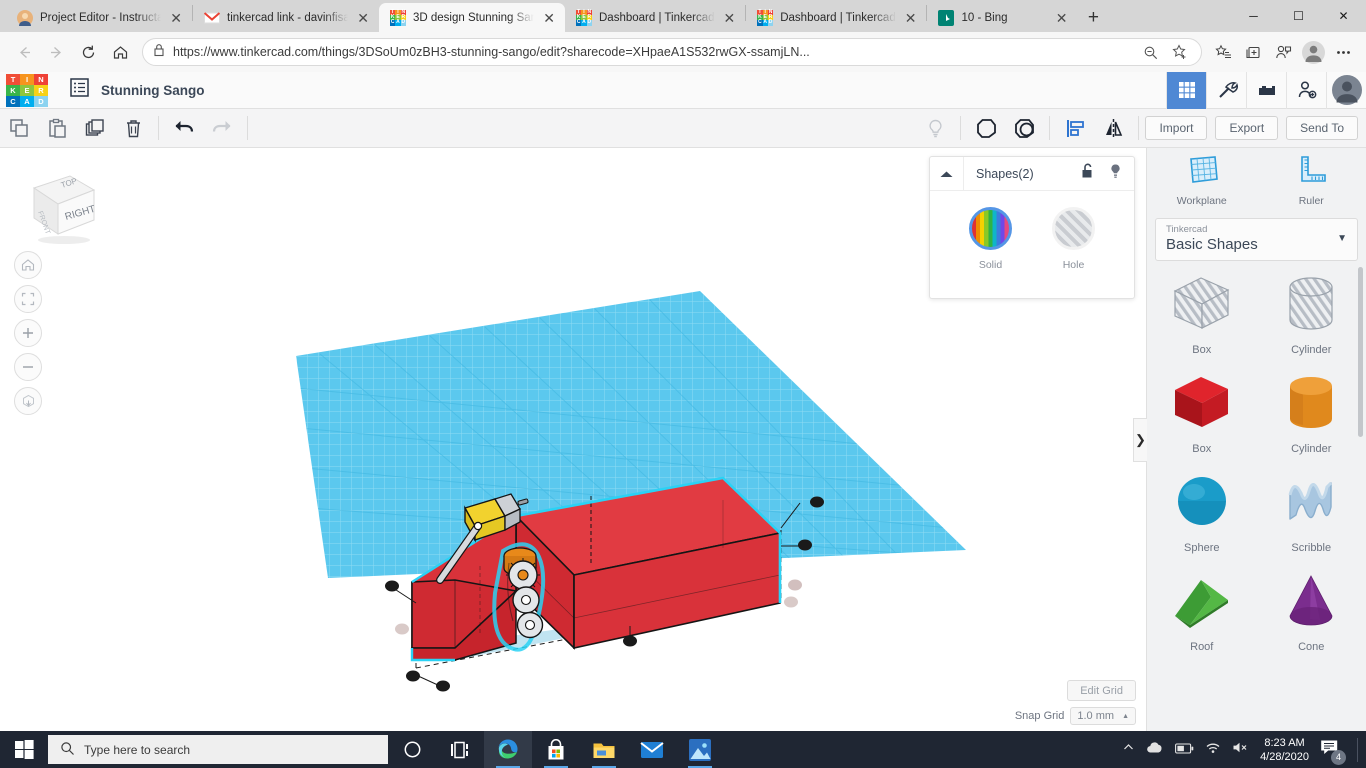 The image size is (1366, 768). What do you see at coordinates (1256, 239) in the screenshot?
I see `shape-library-select: Tinkercad Basic Shapes ▼` at bounding box center [1256, 239].